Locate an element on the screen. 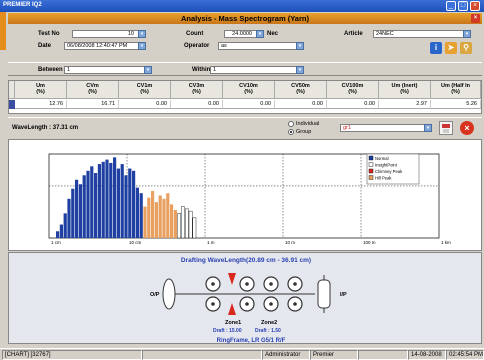 Image resolution: width=484 pixels, height=360 pixels. chart-legend-label: Normal is located at coordinates (382, 158).